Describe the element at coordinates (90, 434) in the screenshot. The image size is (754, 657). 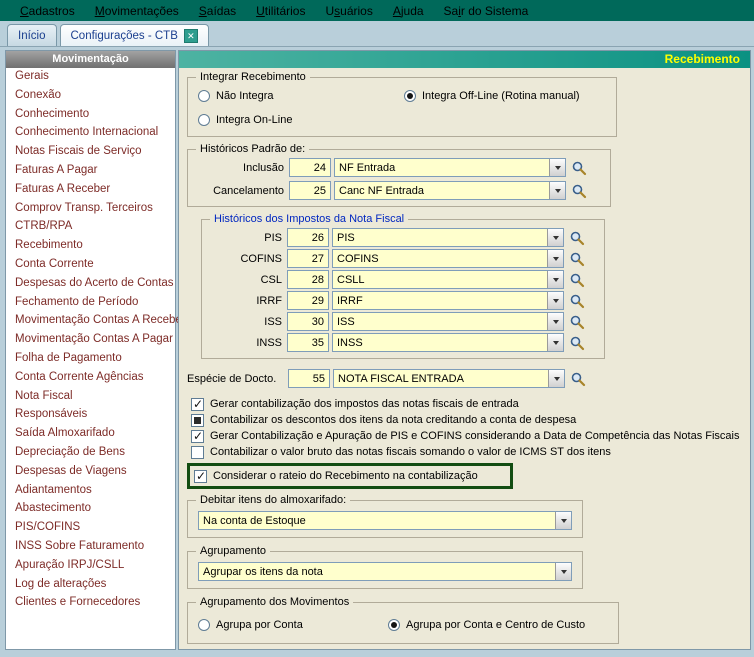
I see `sidebar-item-saida-almoxarifado: Saída Almoxarifado` at that location.